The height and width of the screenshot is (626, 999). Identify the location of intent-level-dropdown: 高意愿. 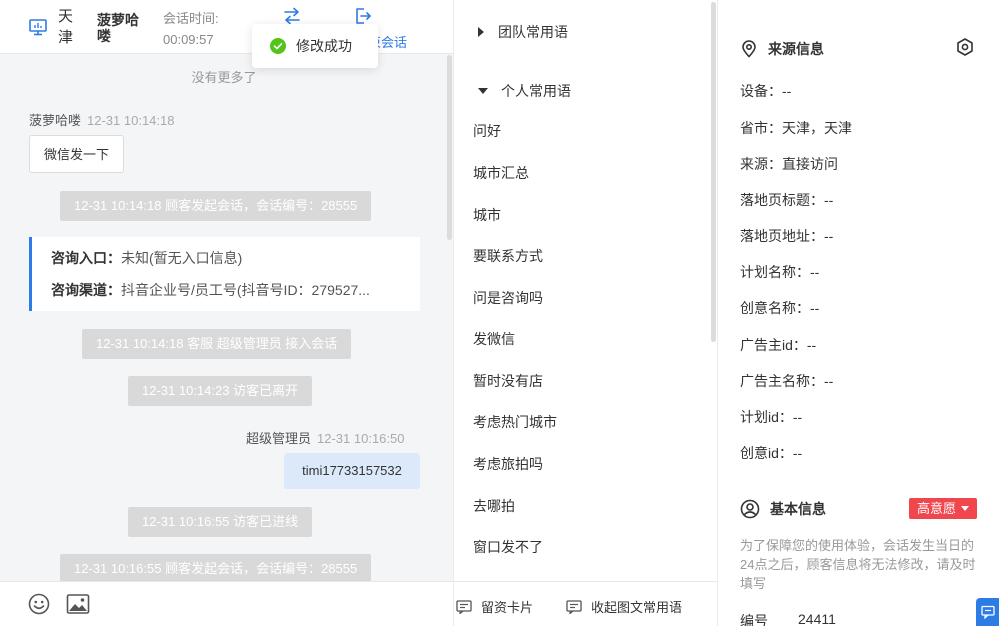
(943, 508).